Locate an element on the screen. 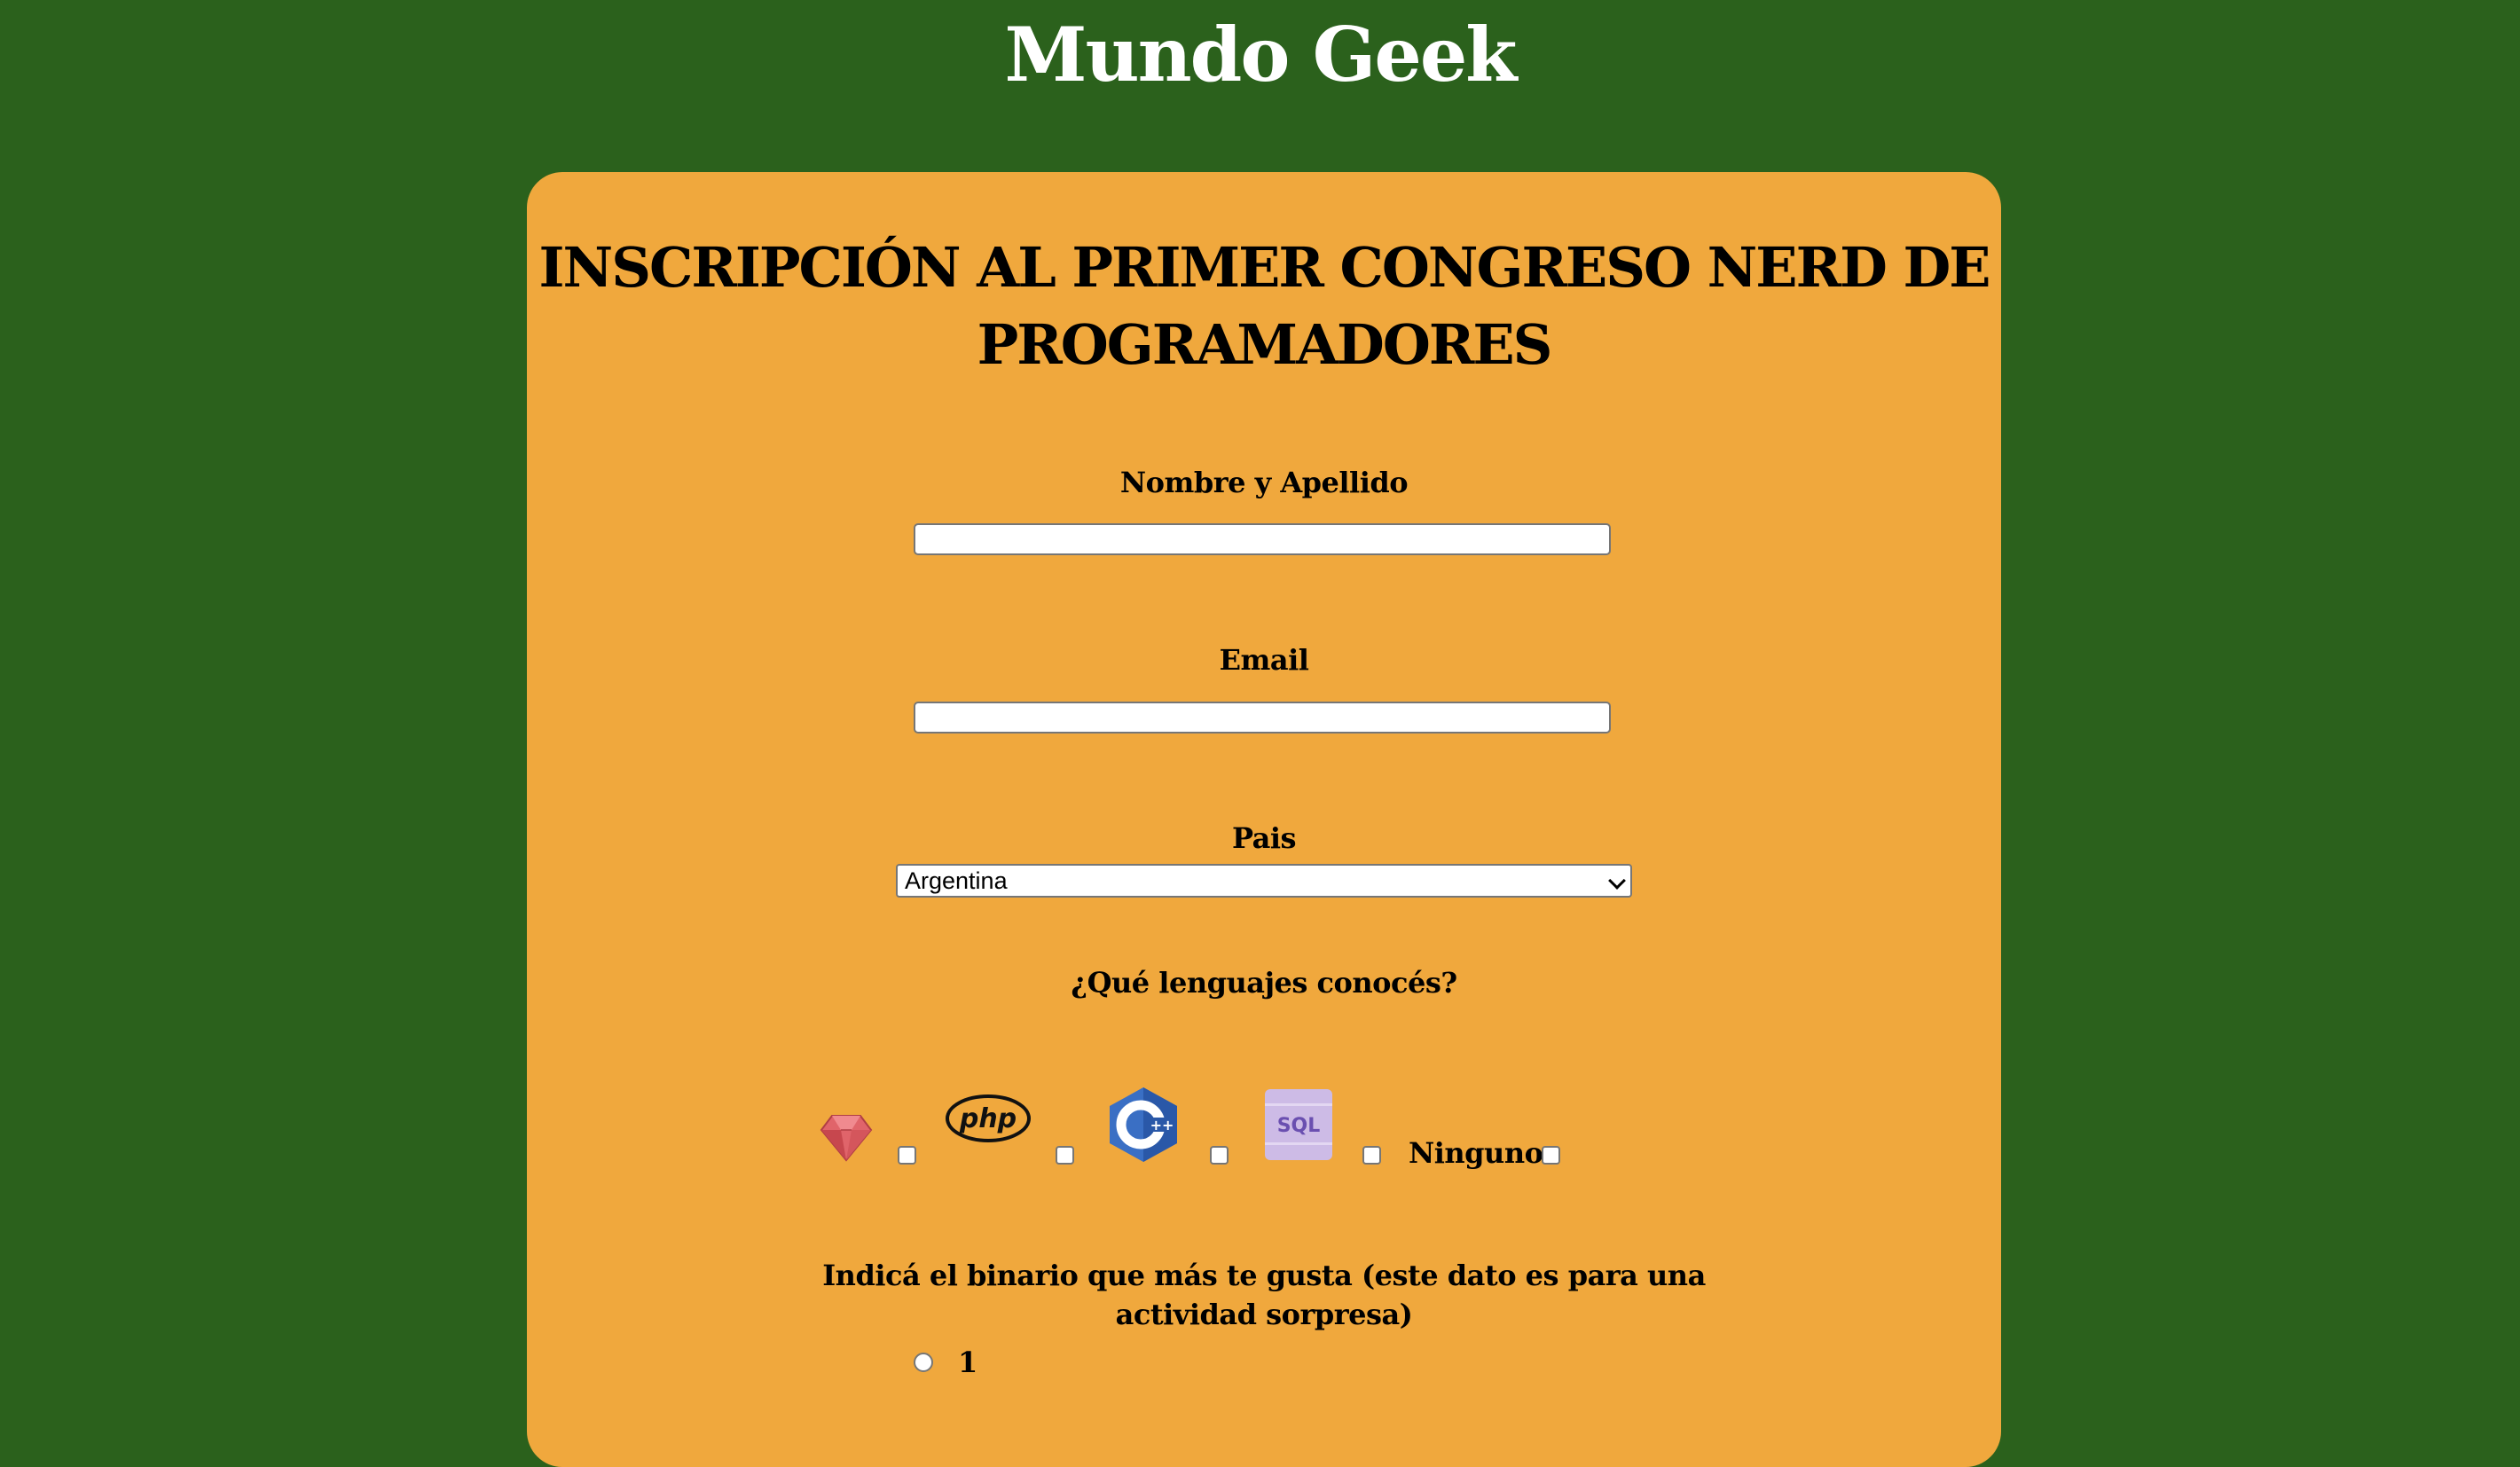  sql-checkbox is located at coordinates (1371, 1155).